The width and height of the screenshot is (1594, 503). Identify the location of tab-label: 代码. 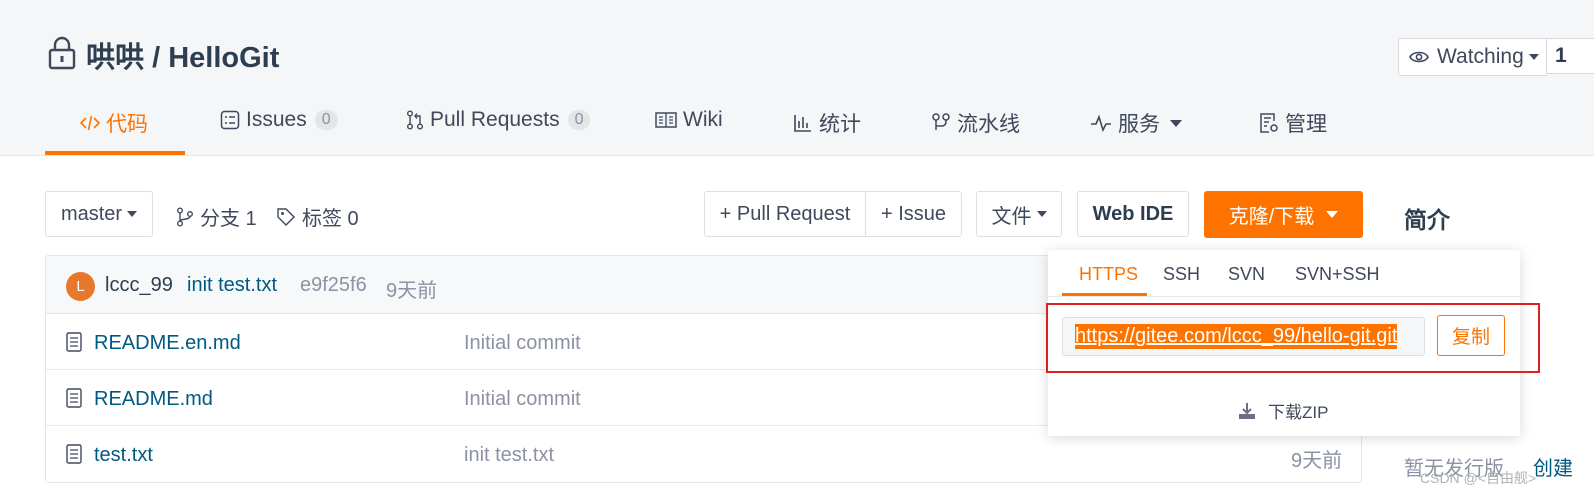
(127, 124).